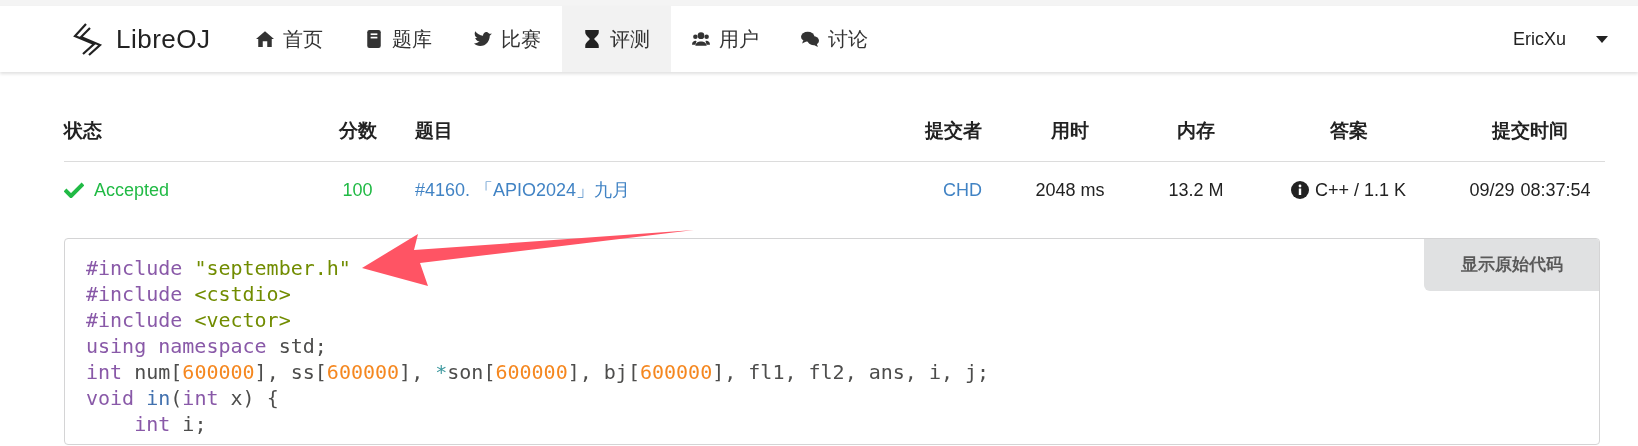  What do you see at coordinates (591, 39) in the screenshot?
I see `hourglass-icon` at bounding box center [591, 39].